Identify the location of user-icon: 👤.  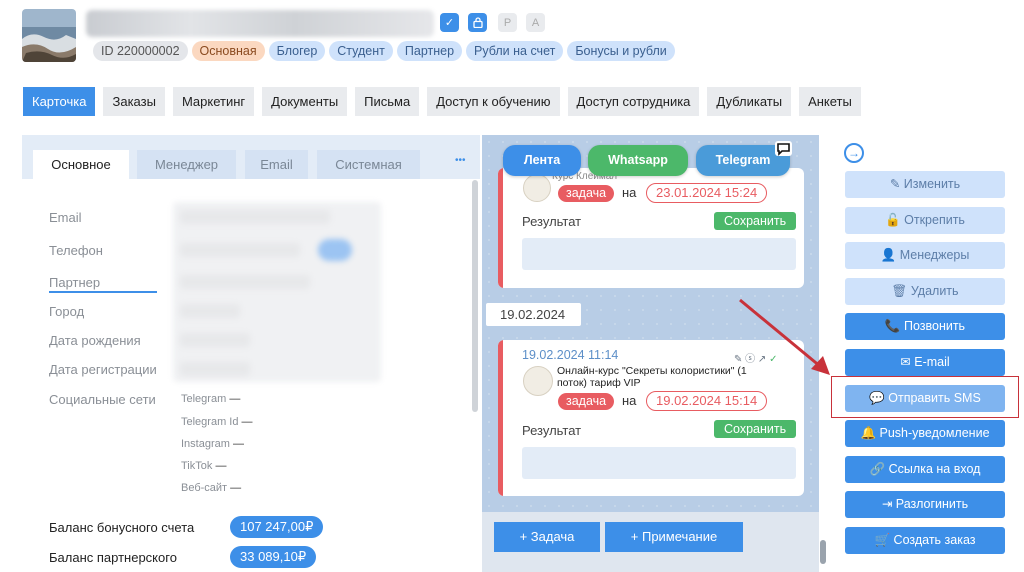
(888, 255).